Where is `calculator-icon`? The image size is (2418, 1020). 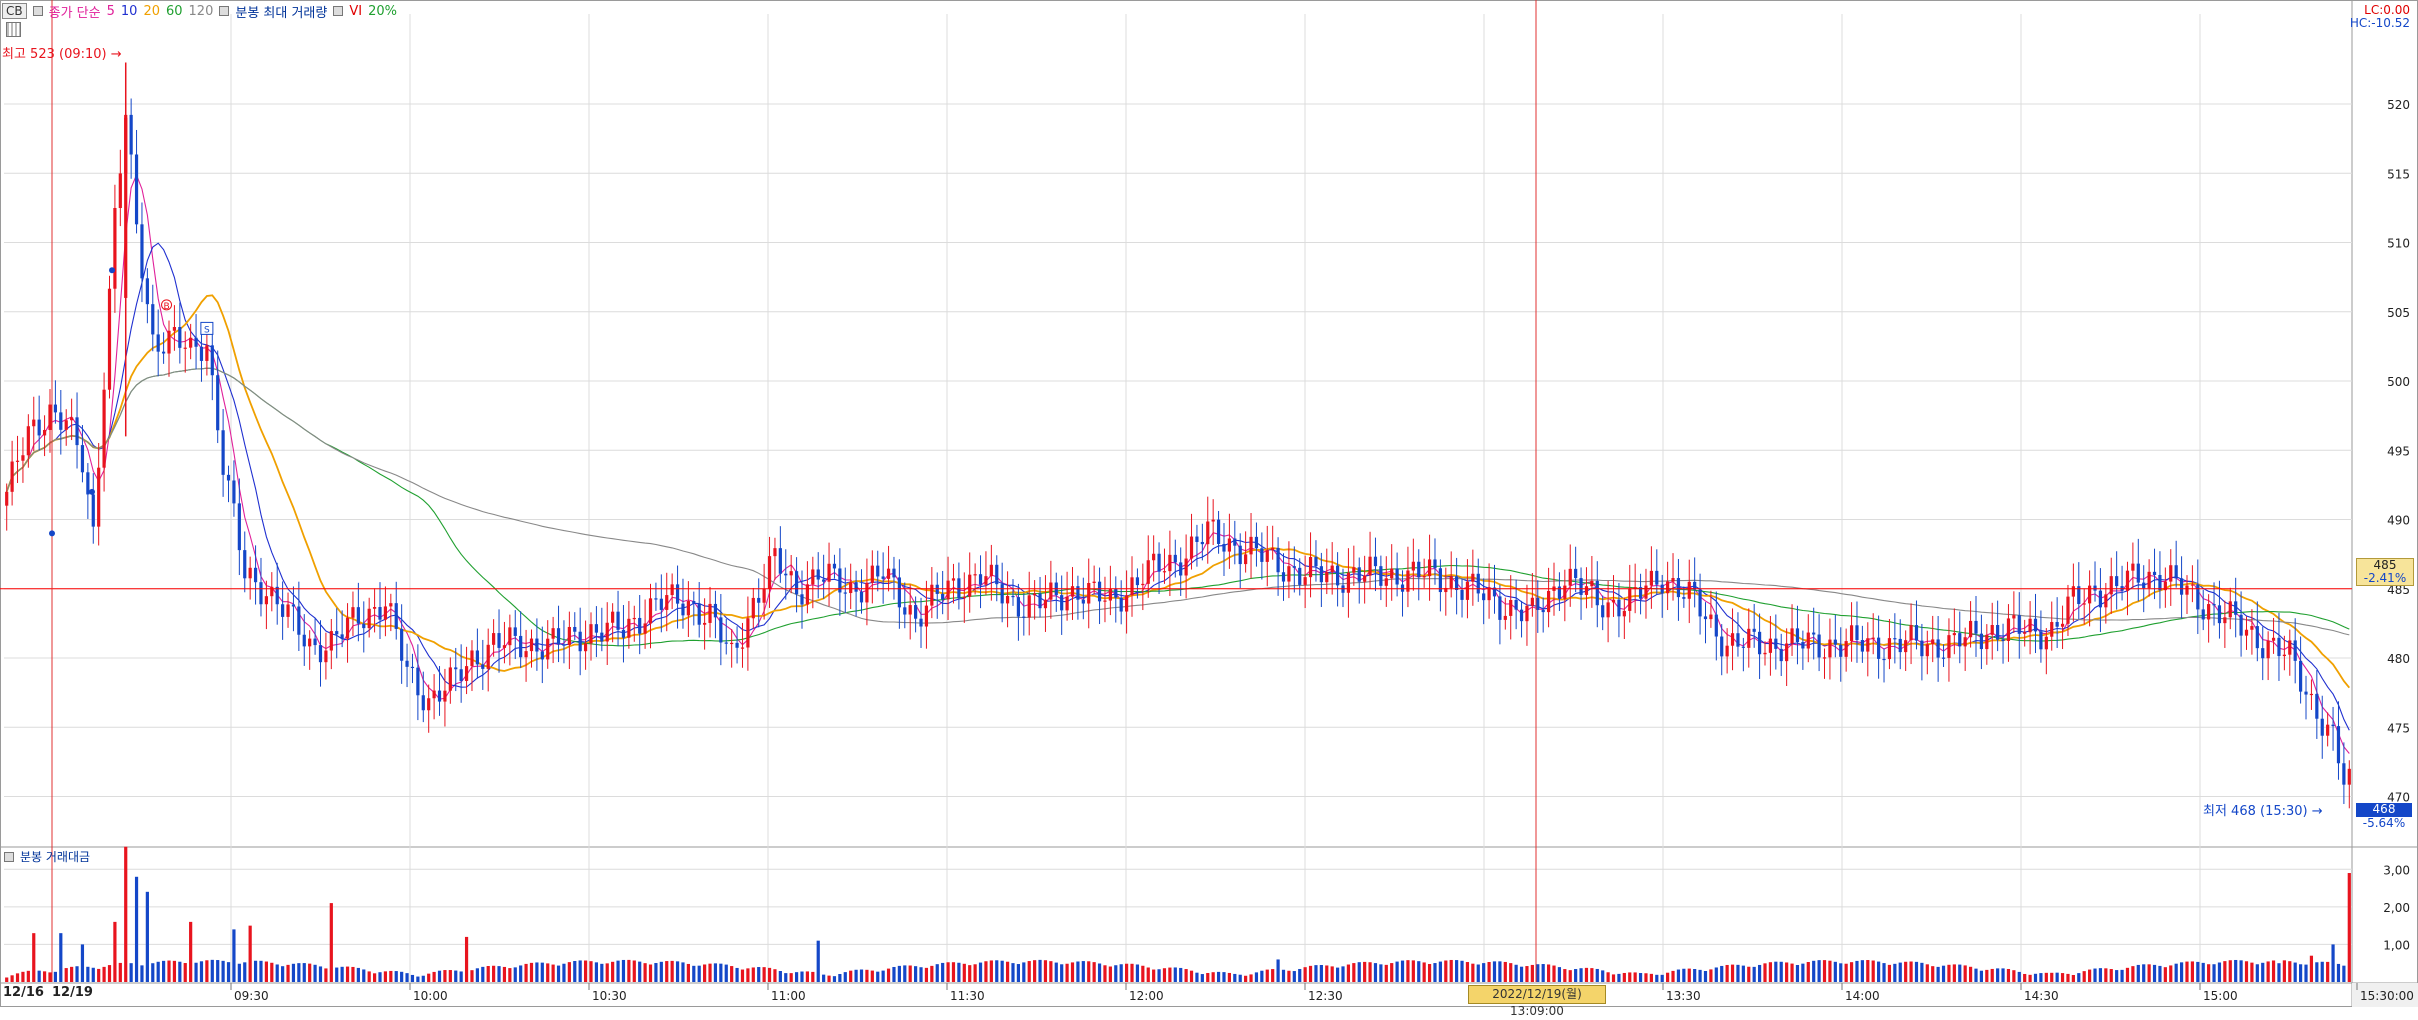
calculator-icon is located at coordinates (13, 29).